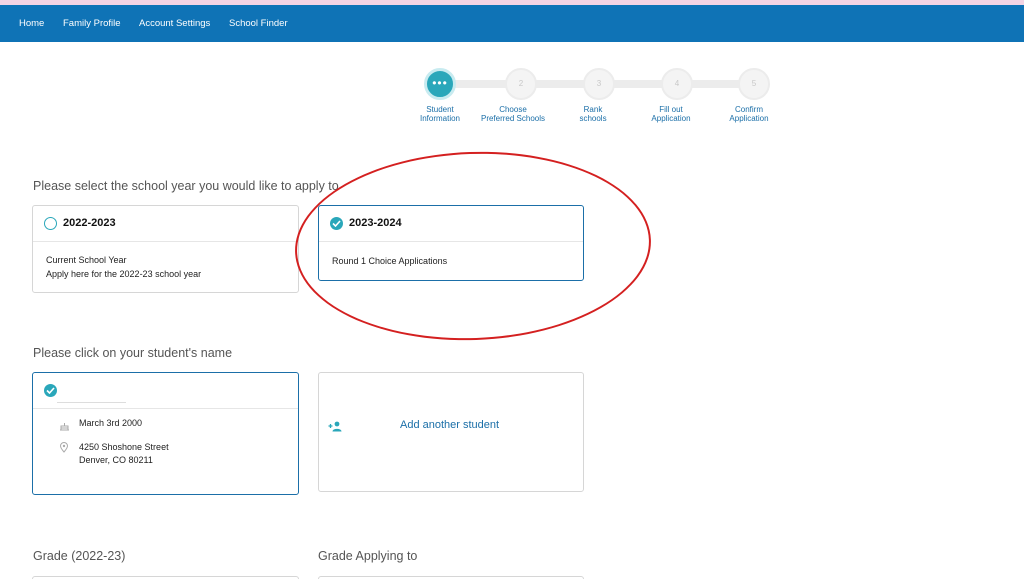 This screenshot has height=579, width=1024. Describe the element at coordinates (165, 224) in the screenshot. I see `school-year-option-header: 2022-2023` at that location.